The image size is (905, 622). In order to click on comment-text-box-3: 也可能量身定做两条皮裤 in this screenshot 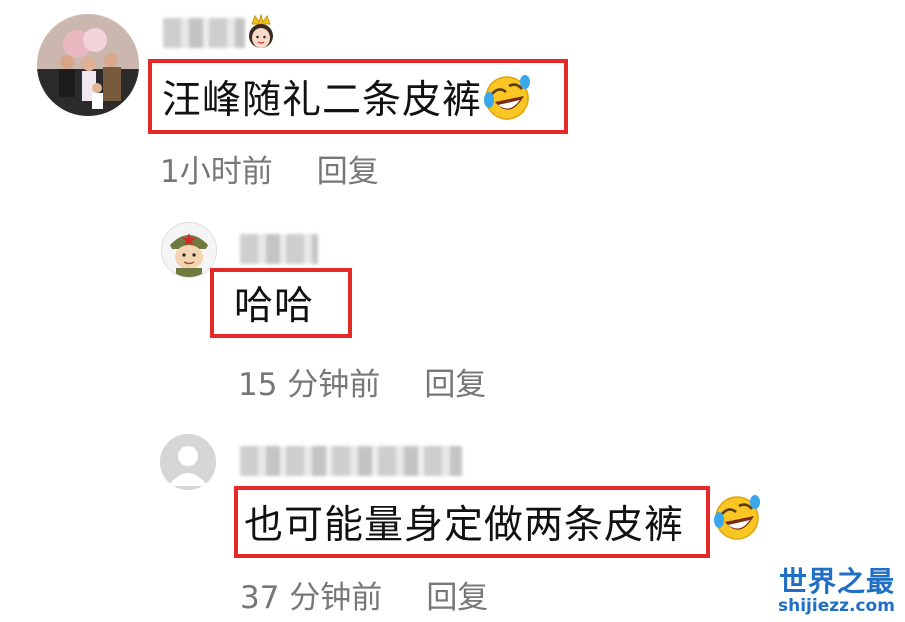, I will do `click(472, 522)`.